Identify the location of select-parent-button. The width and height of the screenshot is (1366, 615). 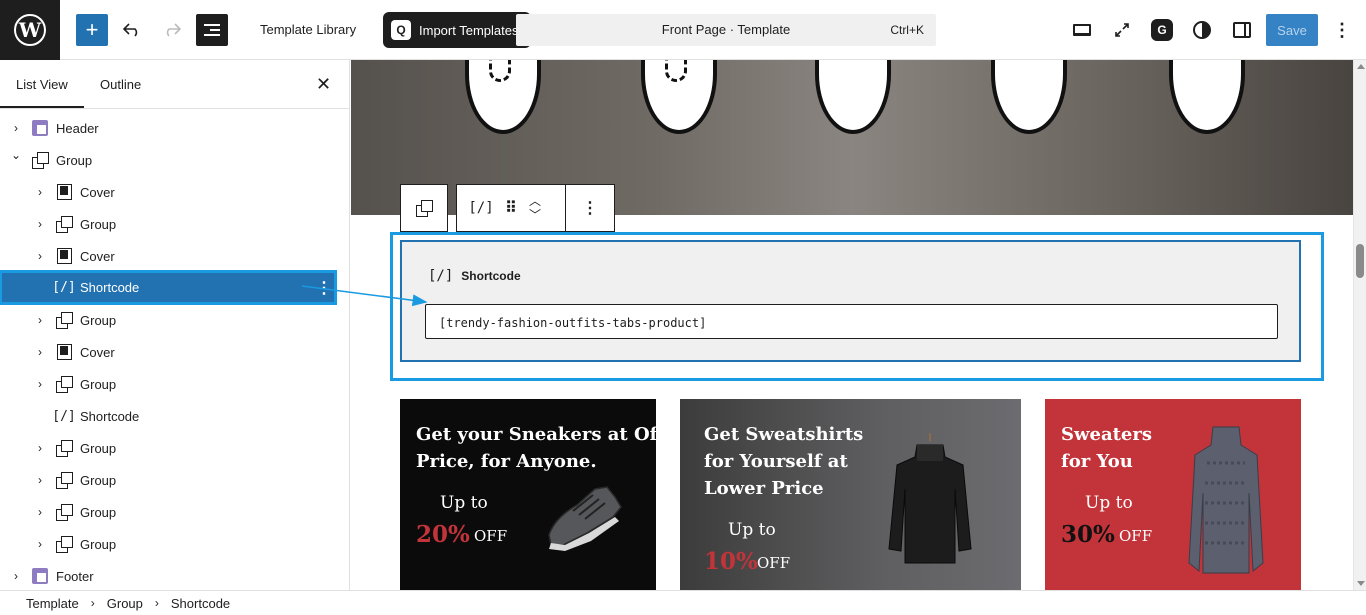
(424, 208).